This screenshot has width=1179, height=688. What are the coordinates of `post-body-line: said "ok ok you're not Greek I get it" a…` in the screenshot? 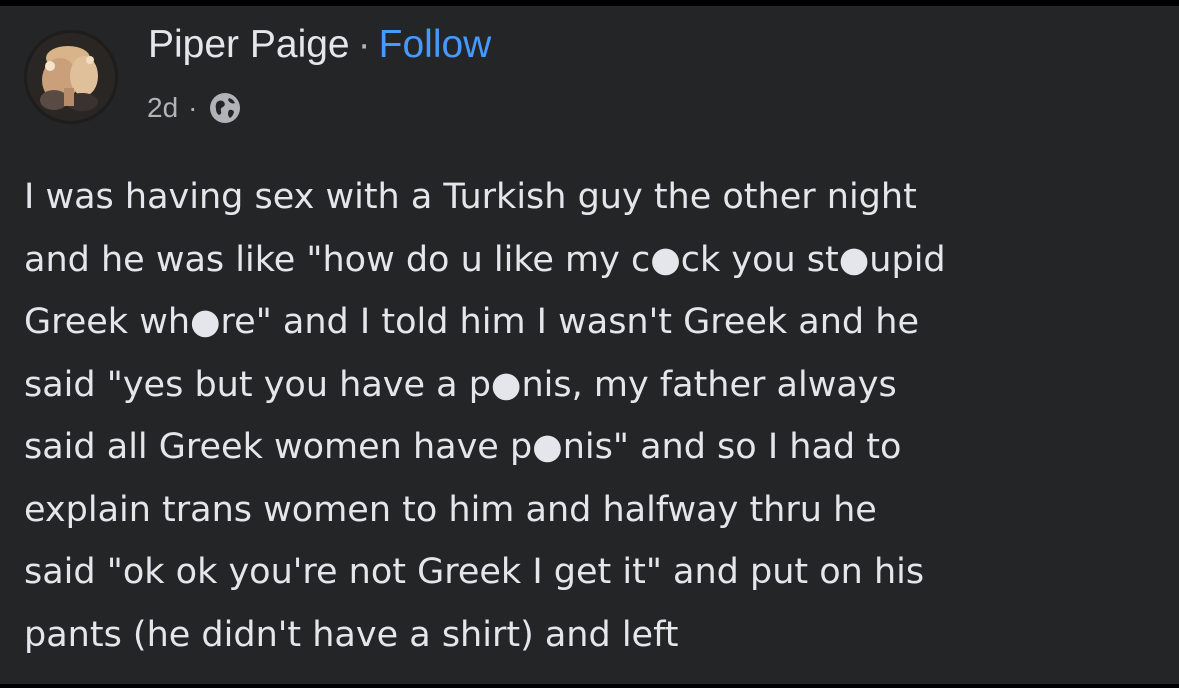 It's located at (474, 572).